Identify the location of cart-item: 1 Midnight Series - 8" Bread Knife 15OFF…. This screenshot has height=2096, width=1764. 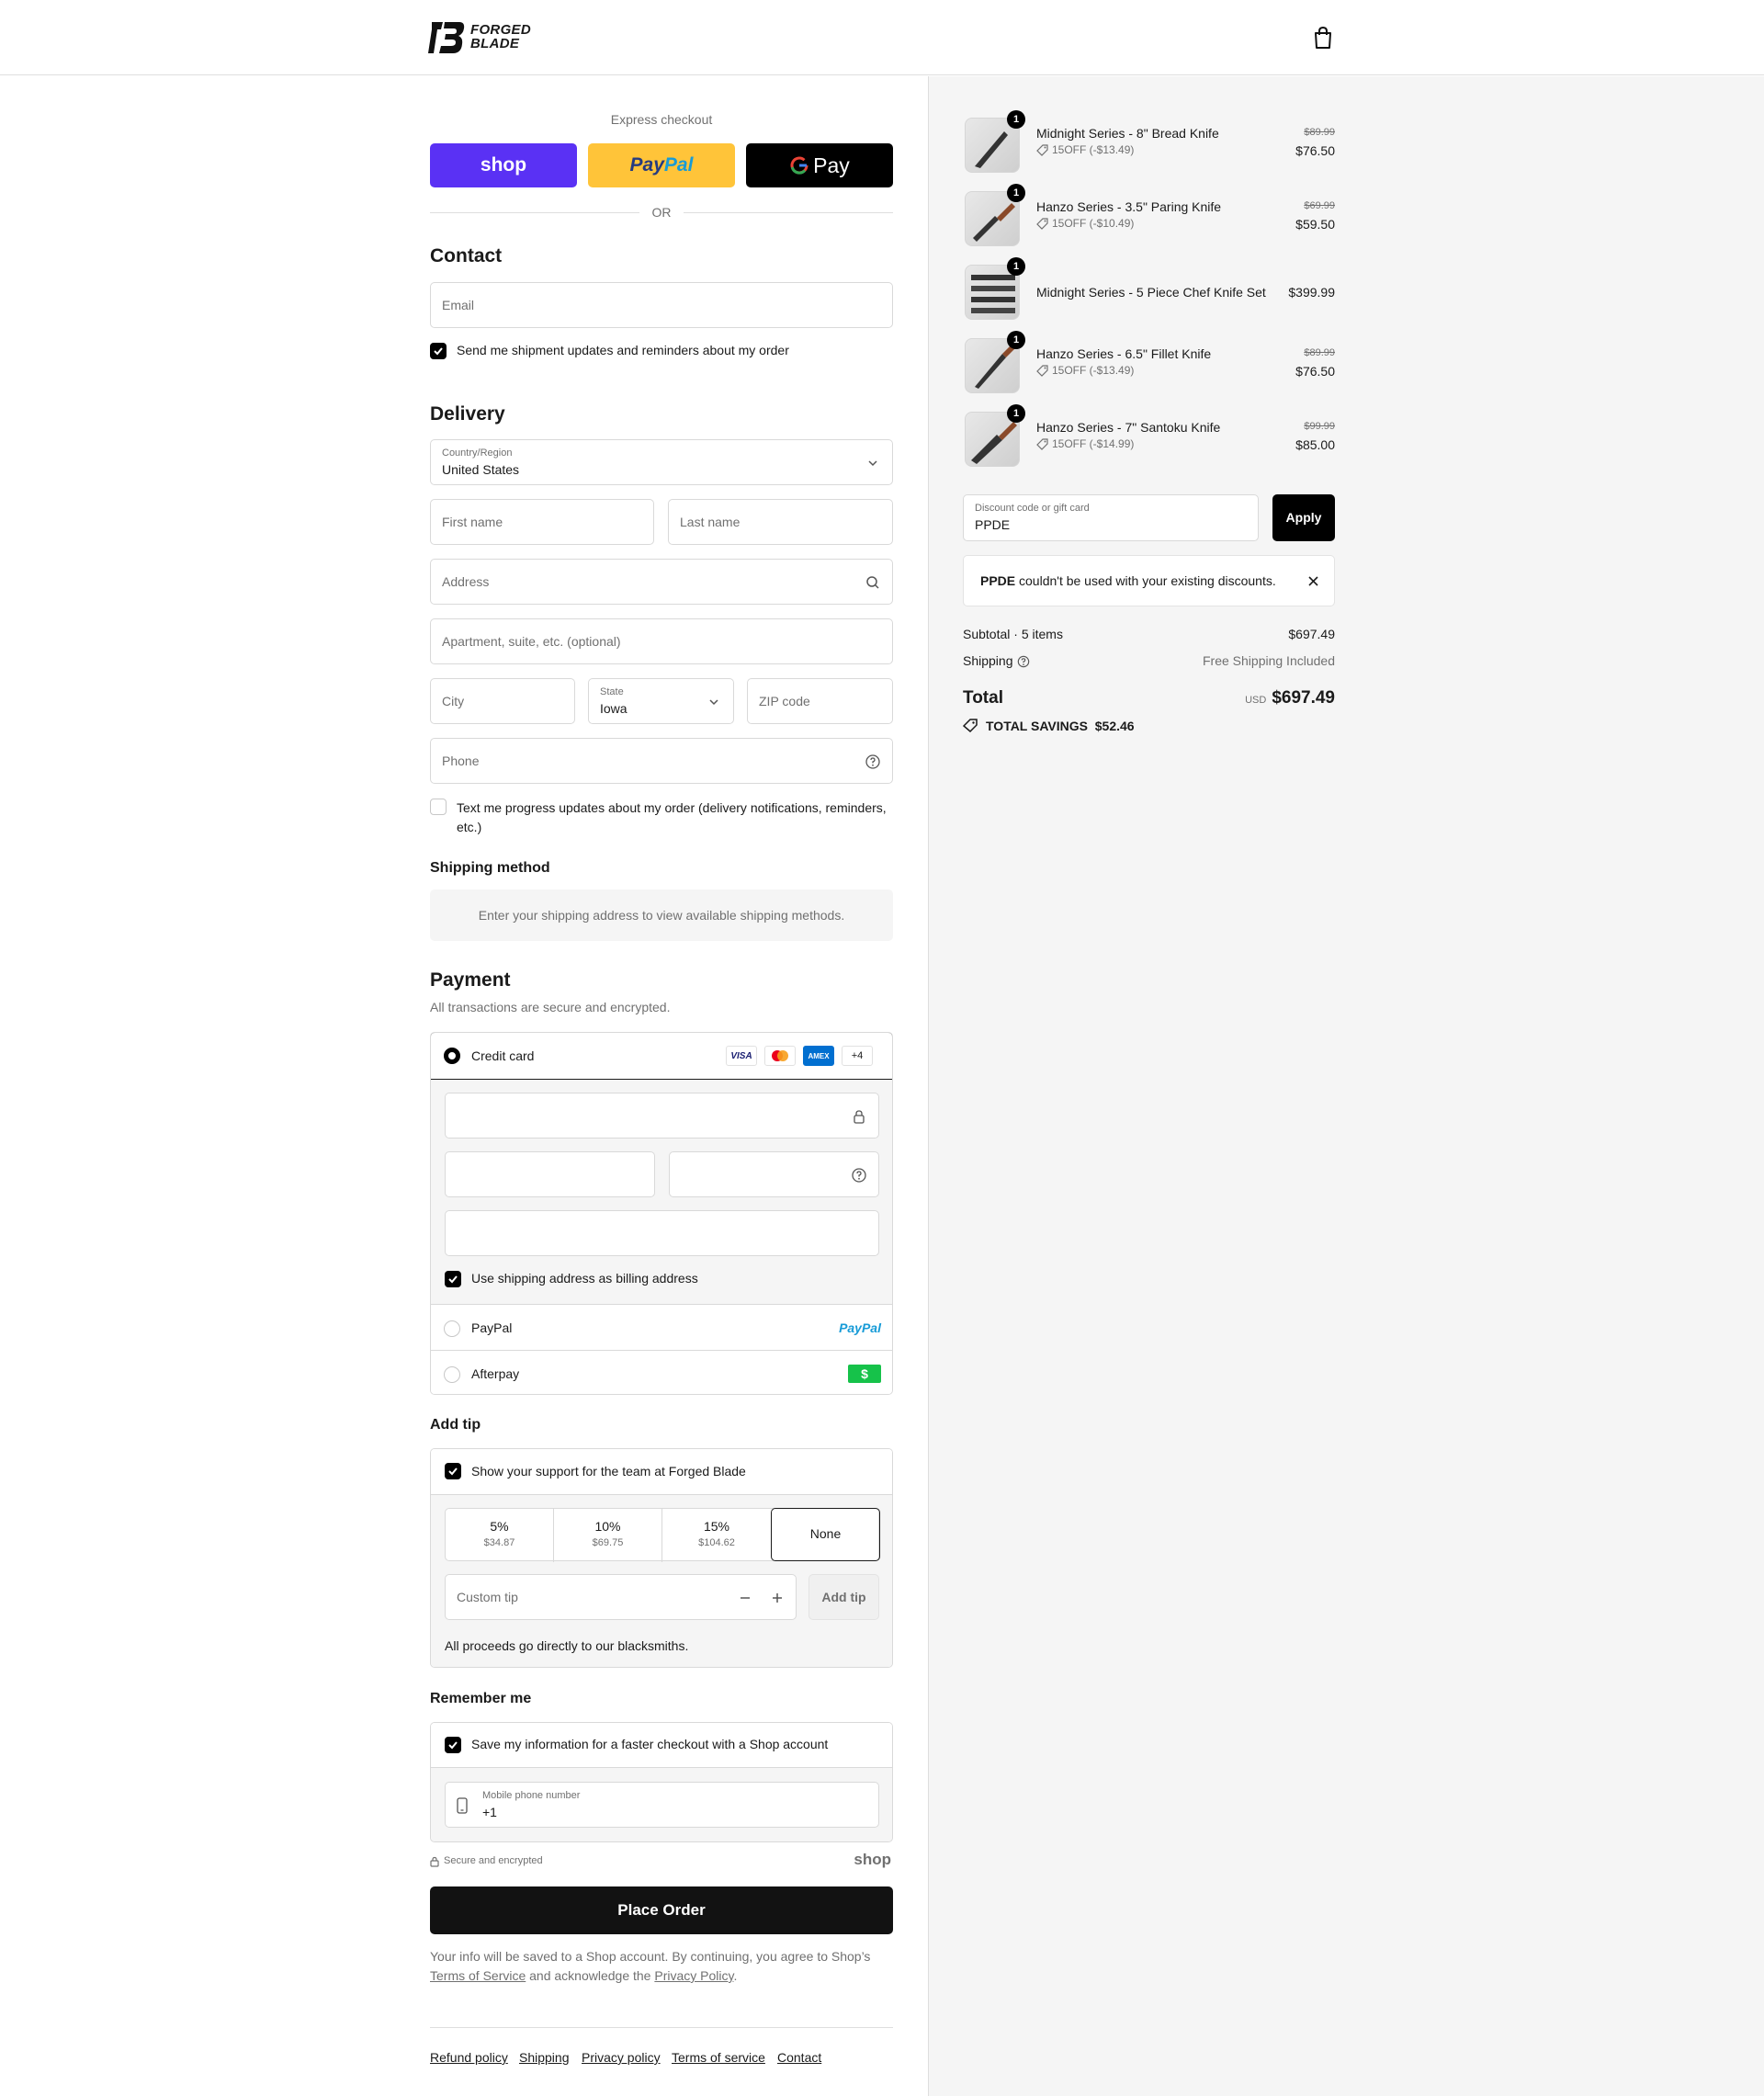
(1149, 143).